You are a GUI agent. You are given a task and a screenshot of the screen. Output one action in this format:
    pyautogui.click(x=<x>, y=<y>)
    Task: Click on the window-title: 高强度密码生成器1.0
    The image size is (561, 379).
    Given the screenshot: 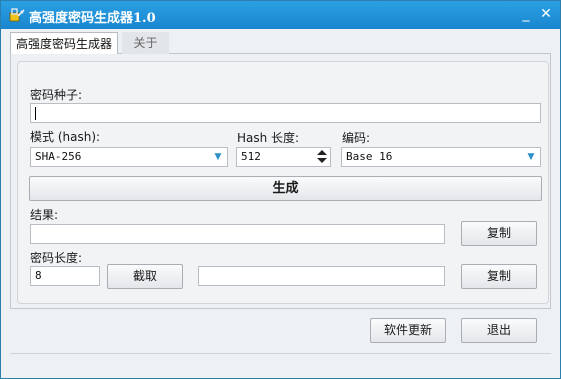 What is the action you would take?
    pyautogui.click(x=92, y=18)
    